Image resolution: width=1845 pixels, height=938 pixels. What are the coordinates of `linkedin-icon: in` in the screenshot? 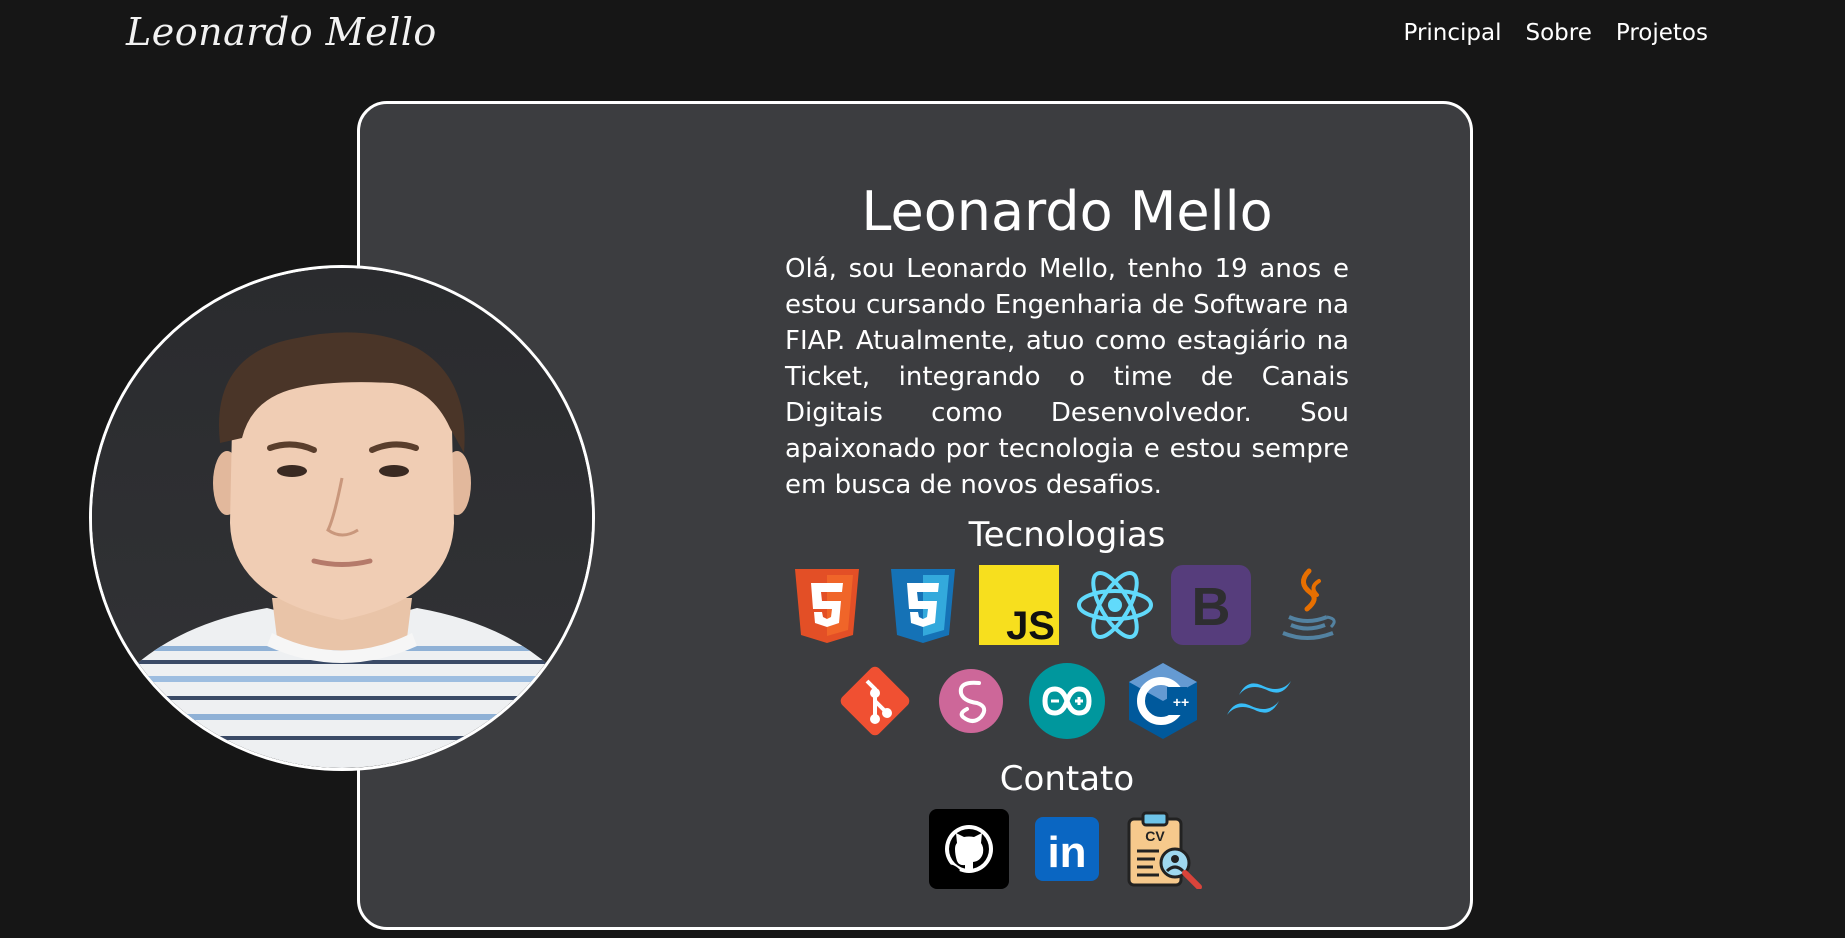 It's located at (1067, 849).